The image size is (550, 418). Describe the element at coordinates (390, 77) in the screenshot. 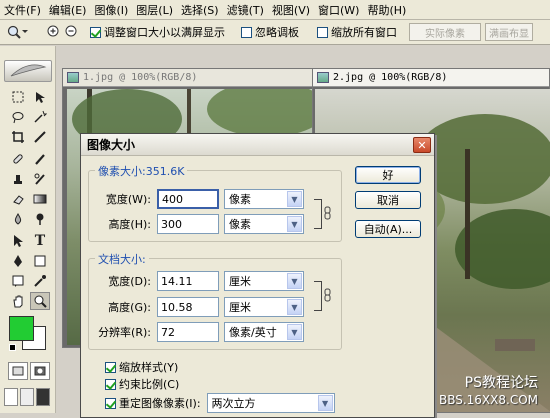

I see `document-2-title: 2.jpg @ 100%(RGB/8)` at that location.